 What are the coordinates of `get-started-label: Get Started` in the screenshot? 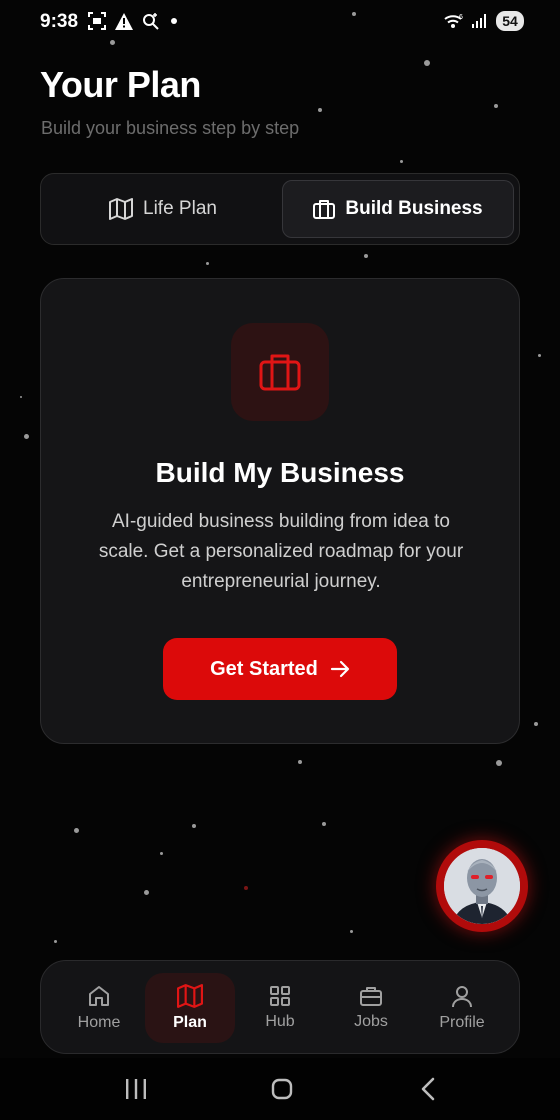 It's located at (264, 668).